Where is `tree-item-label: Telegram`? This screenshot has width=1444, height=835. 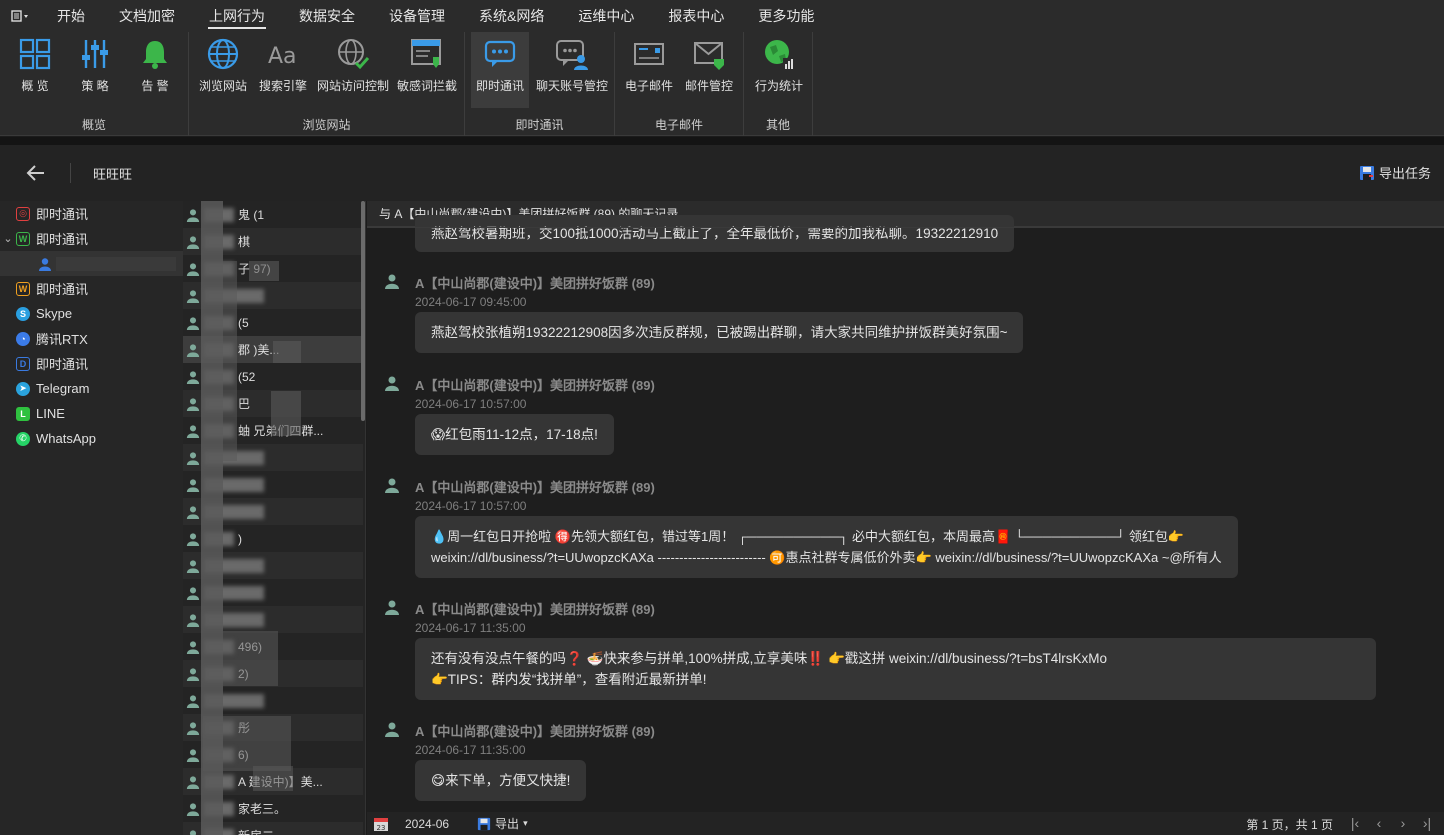
tree-item-label: Telegram is located at coordinates (63, 388).